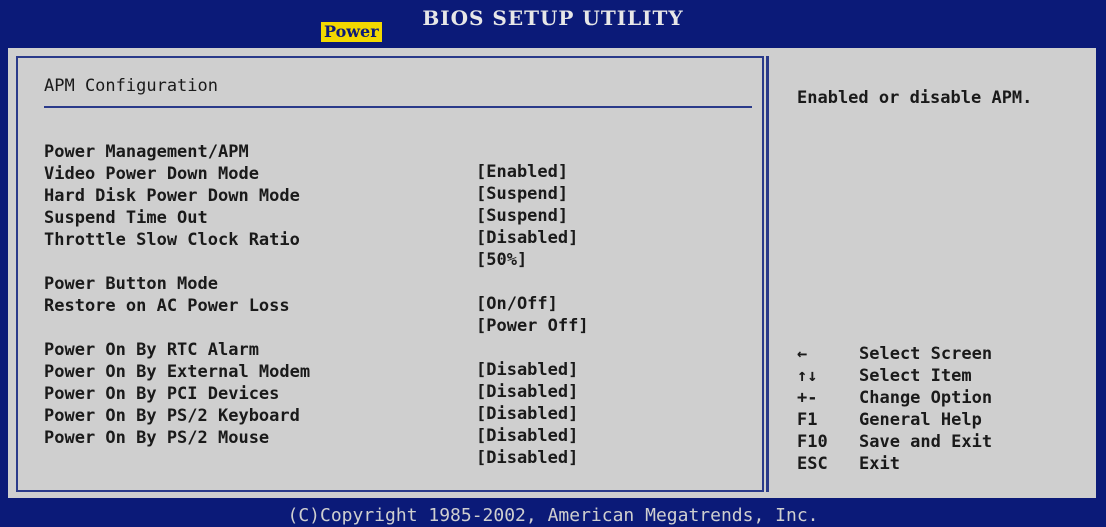 This screenshot has height=527, width=1106. I want to click on setting-value: [50%], so click(501, 260).